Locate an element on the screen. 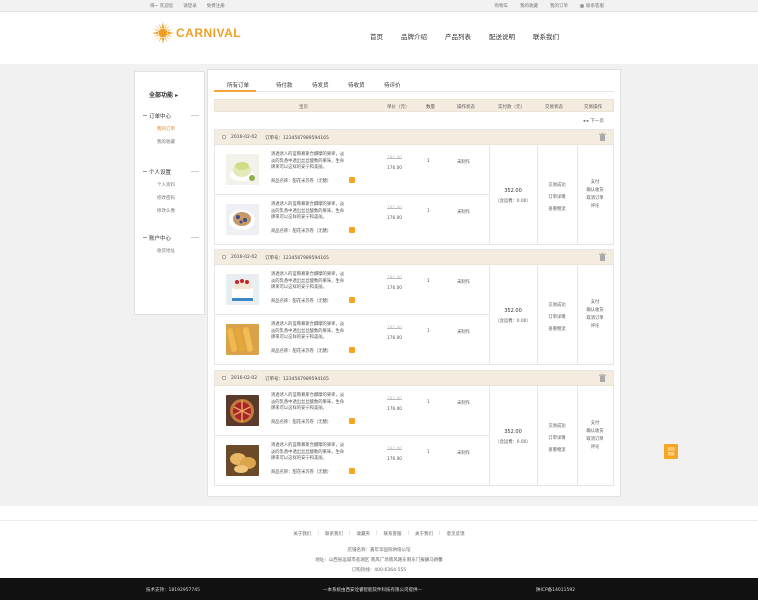  register-link: 免费注册 is located at coordinates (216, 6).